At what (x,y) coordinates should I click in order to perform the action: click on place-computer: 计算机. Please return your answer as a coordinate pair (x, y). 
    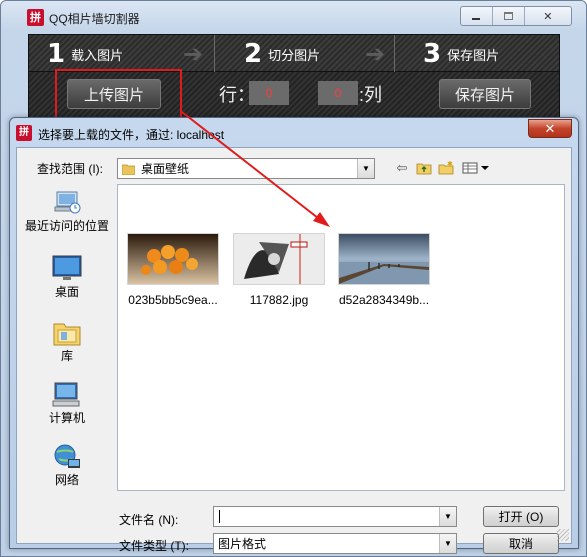
    Looking at the image, I should click on (67, 402).